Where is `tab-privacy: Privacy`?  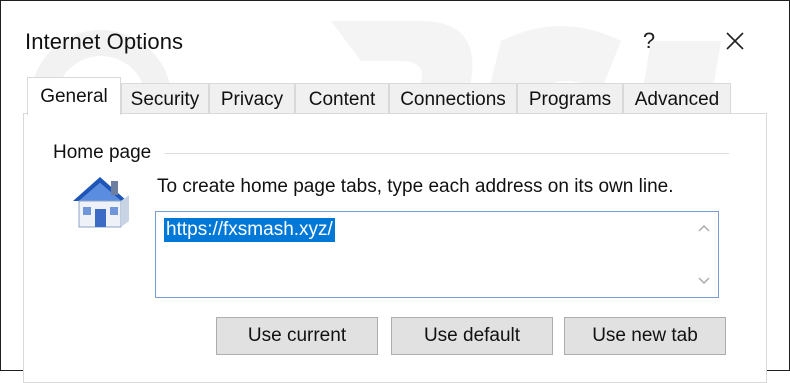
tab-privacy: Privacy is located at coordinates (252, 99).